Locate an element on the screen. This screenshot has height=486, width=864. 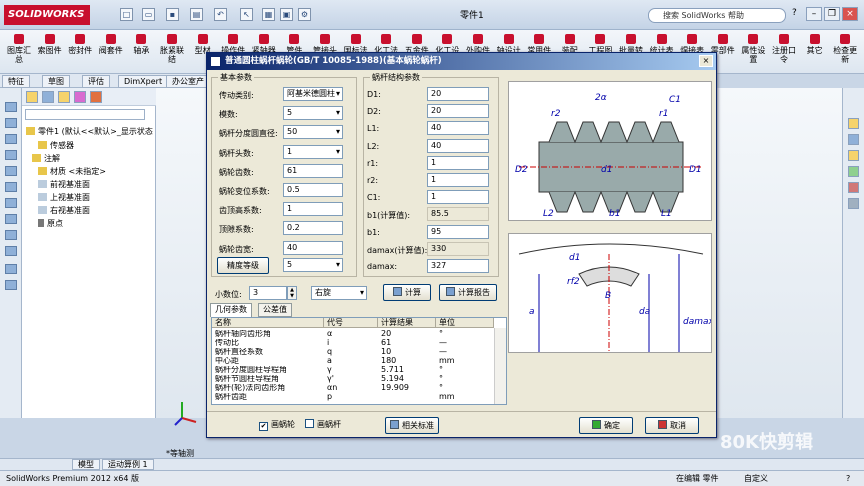
column-header: 单位 is located at coordinates (465, 323).